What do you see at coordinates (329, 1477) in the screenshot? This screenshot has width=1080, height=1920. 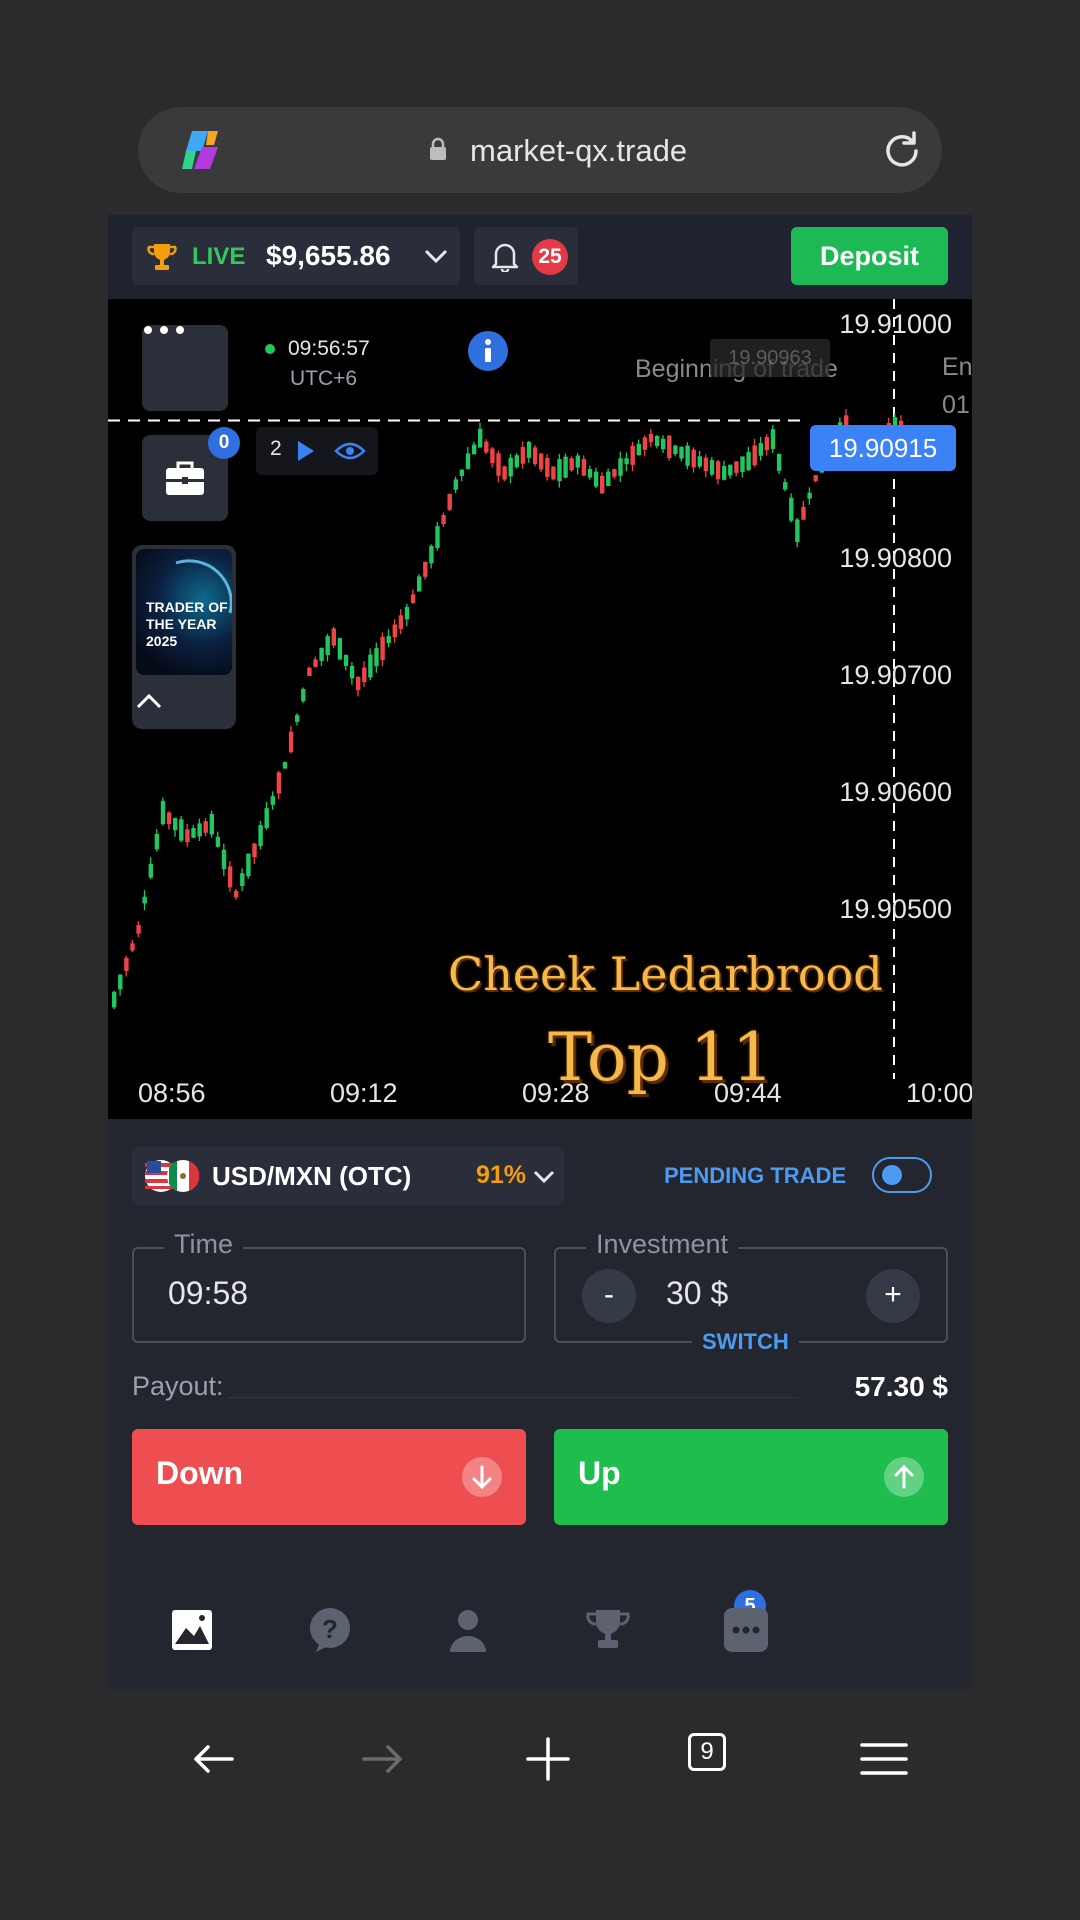 I see `down-button: Down` at bounding box center [329, 1477].